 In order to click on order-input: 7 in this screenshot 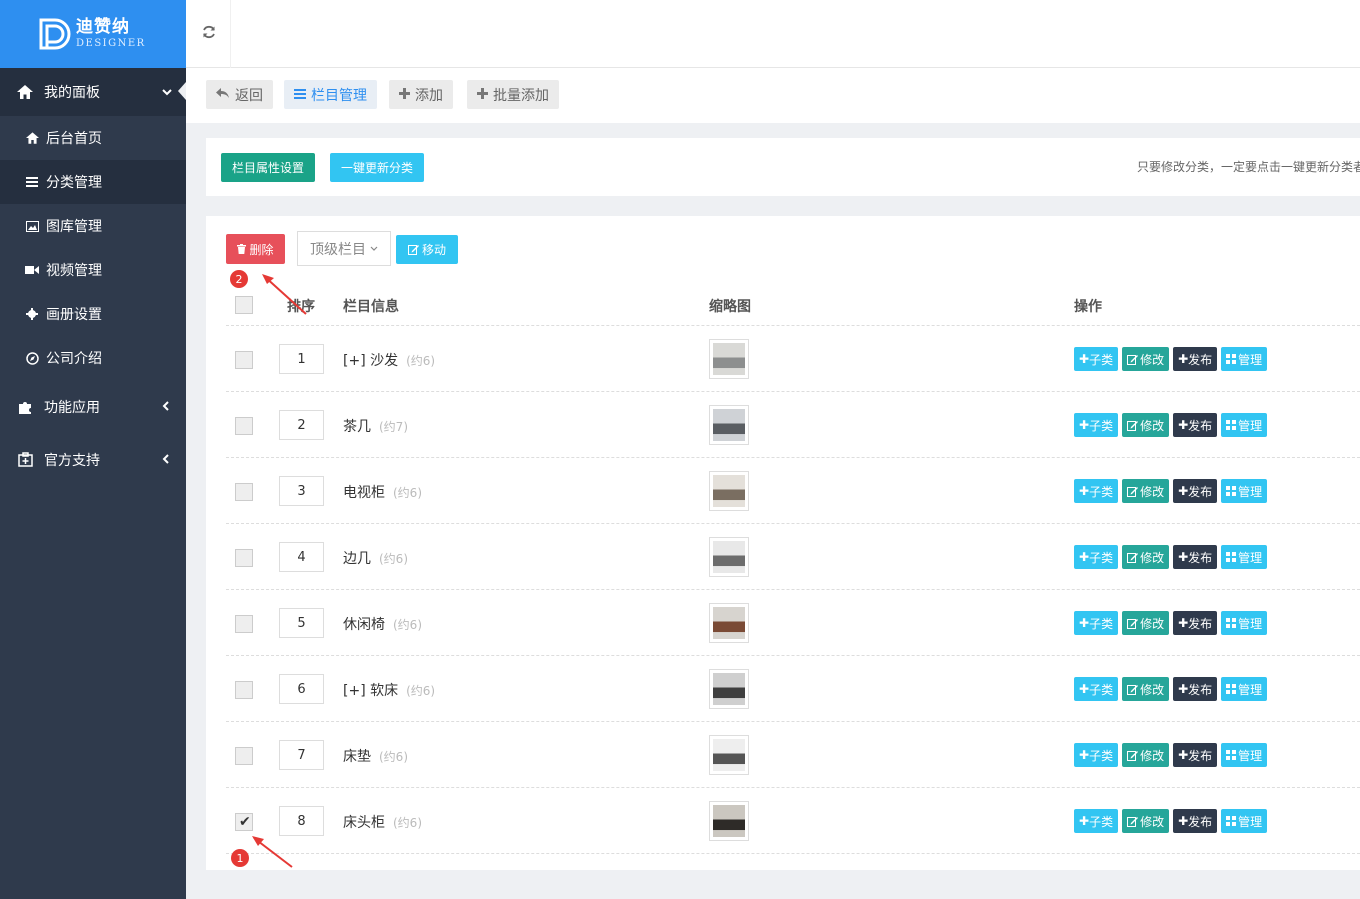, I will do `click(301, 755)`.